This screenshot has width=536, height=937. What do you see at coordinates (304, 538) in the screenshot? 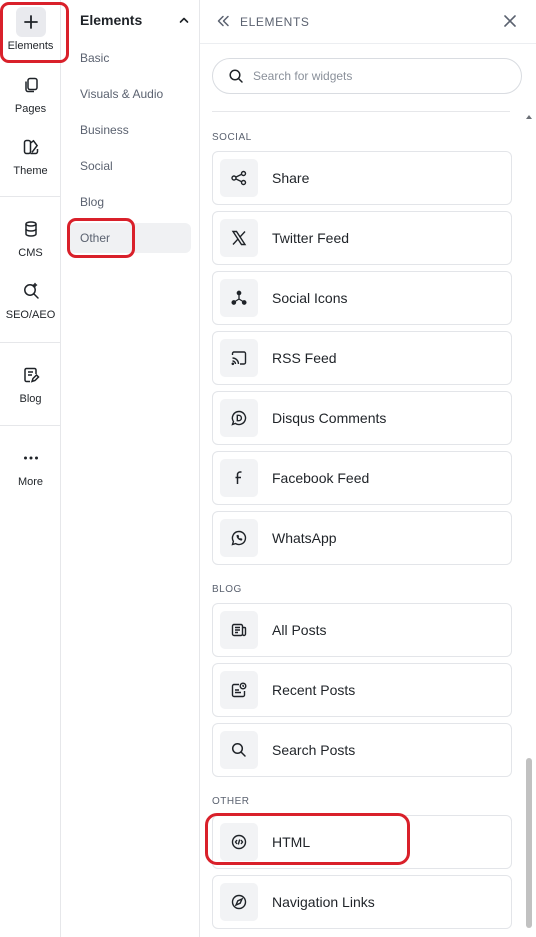
I see `widget-label: WhatsApp` at bounding box center [304, 538].